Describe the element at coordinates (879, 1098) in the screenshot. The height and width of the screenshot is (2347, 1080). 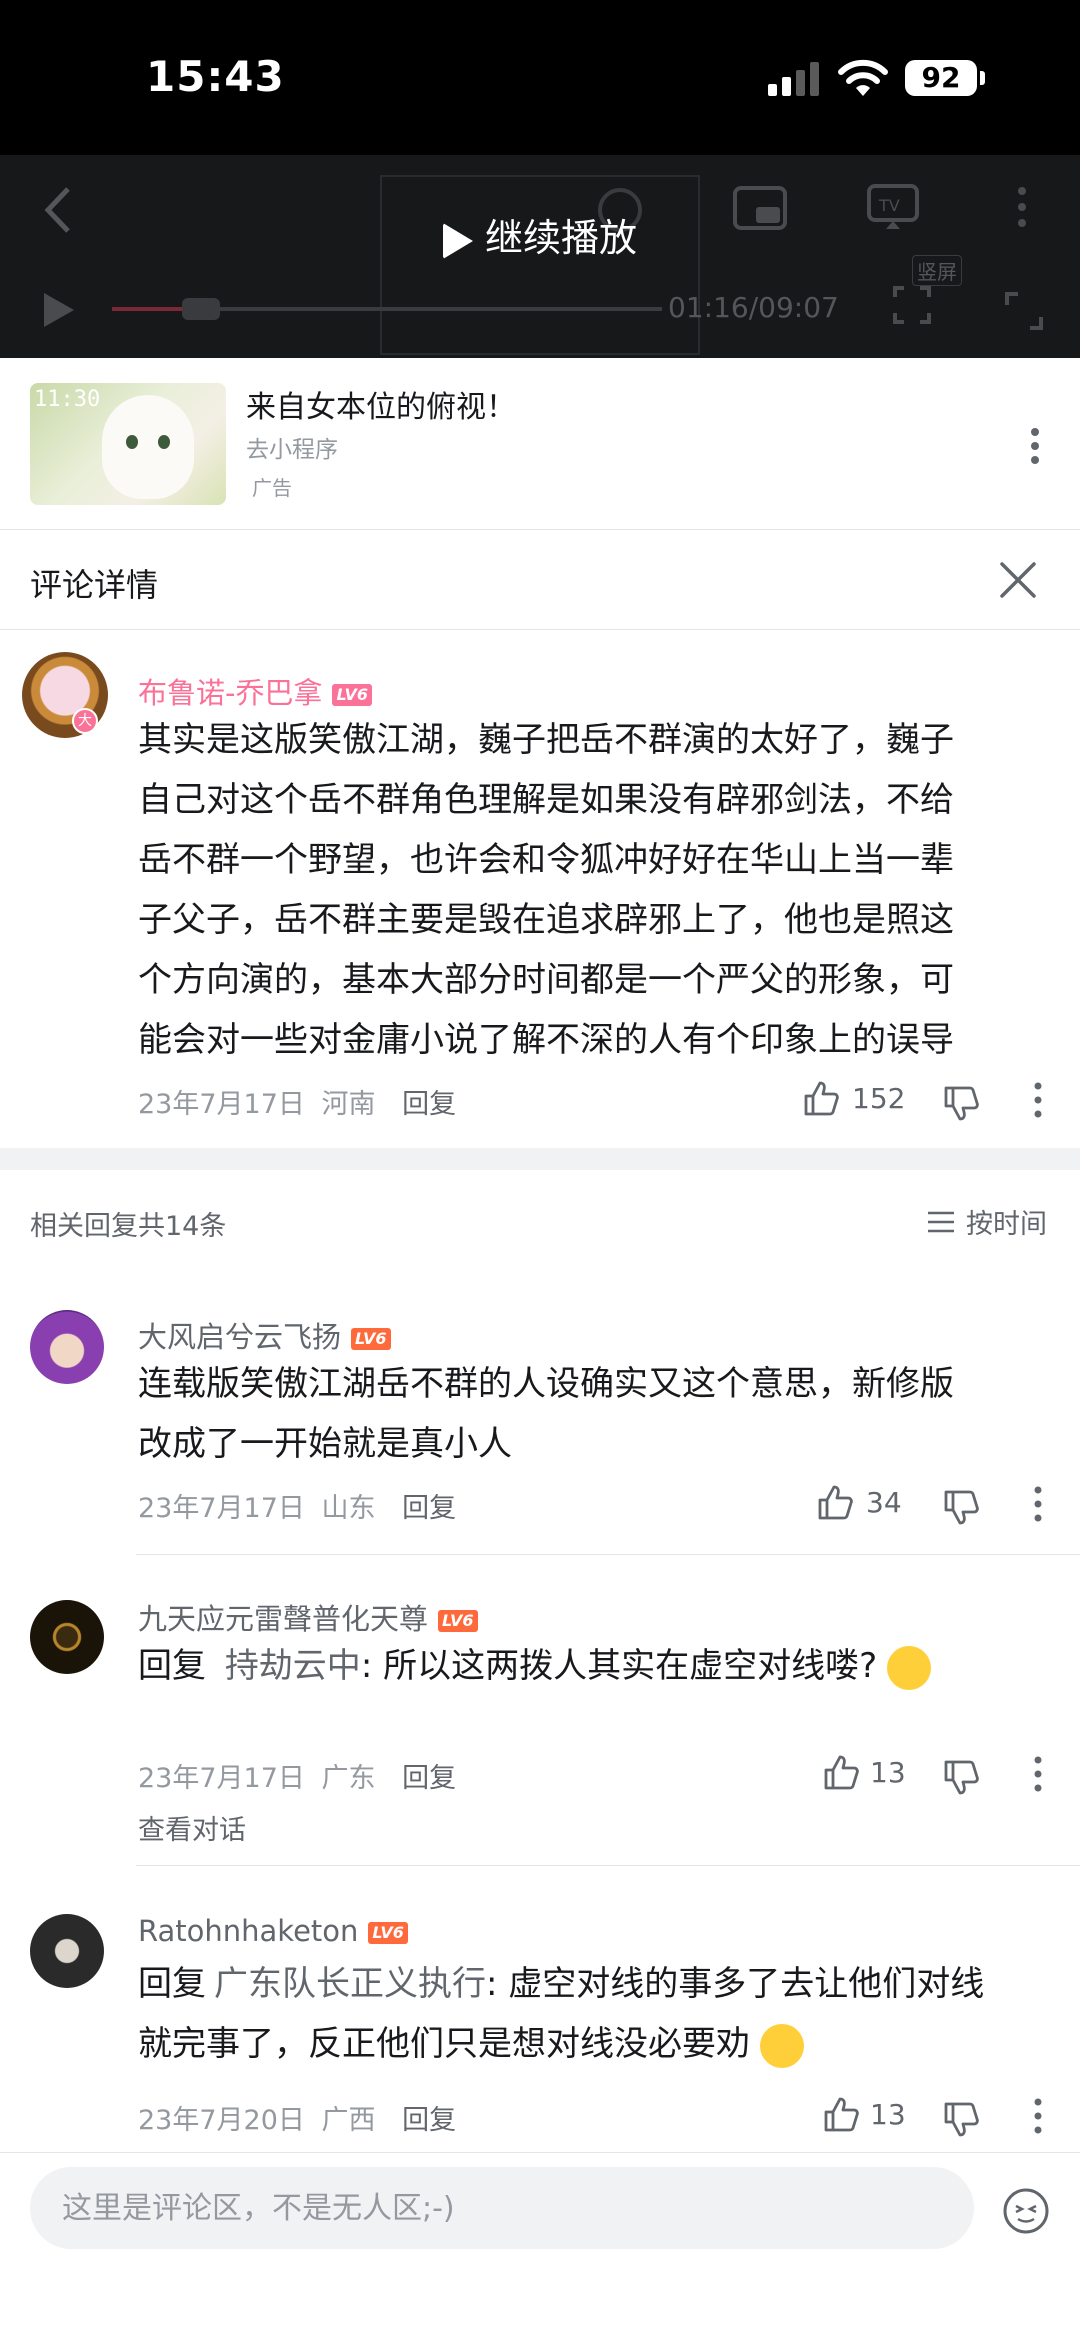
I see `like-count: 152` at that location.